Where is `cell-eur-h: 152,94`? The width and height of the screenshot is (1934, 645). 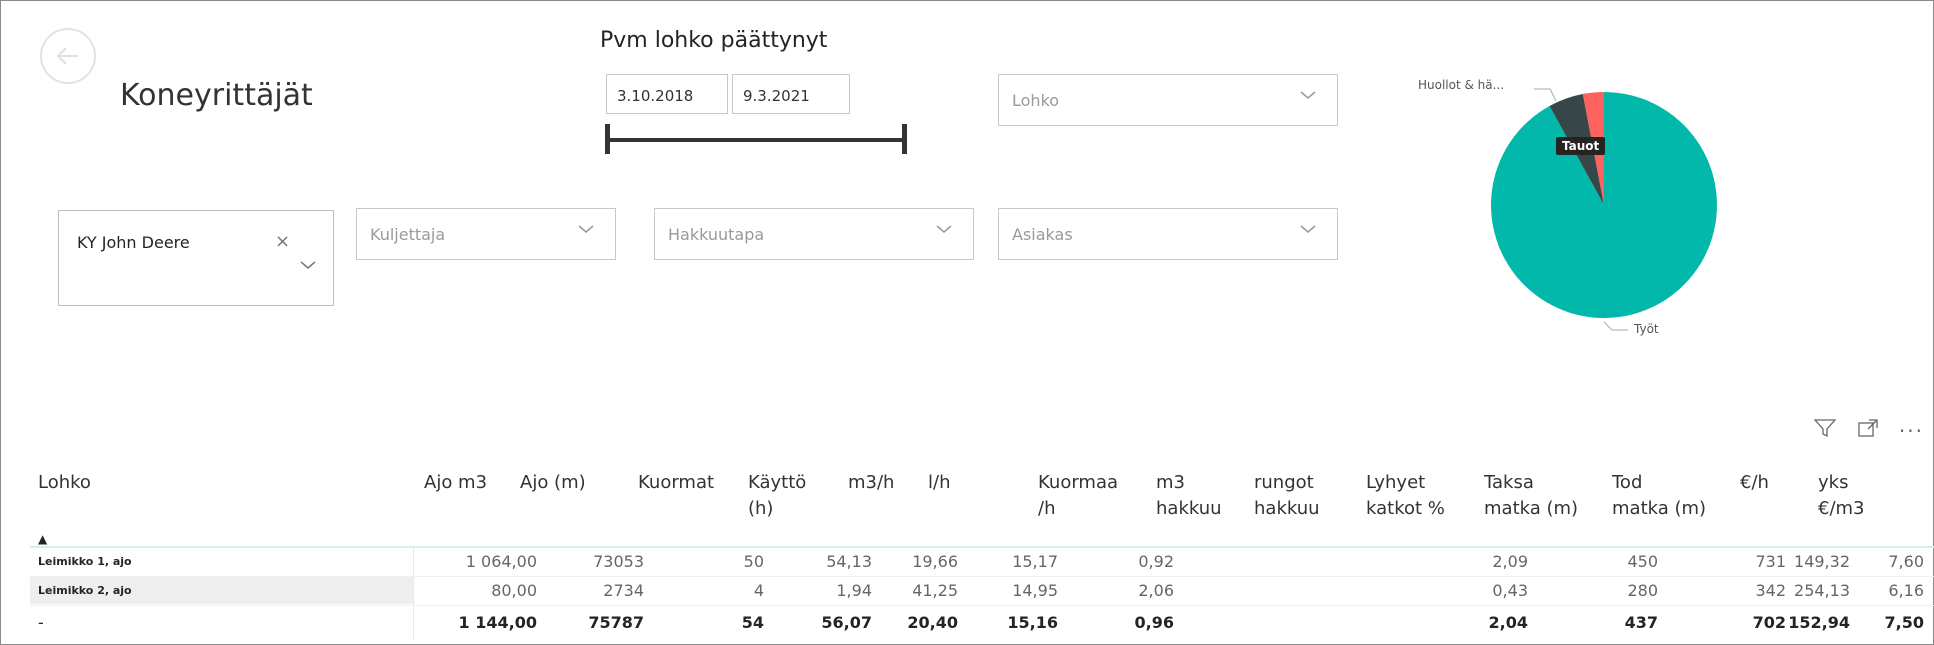
cell-eur-h: 152,94 is located at coordinates (1819, 622).